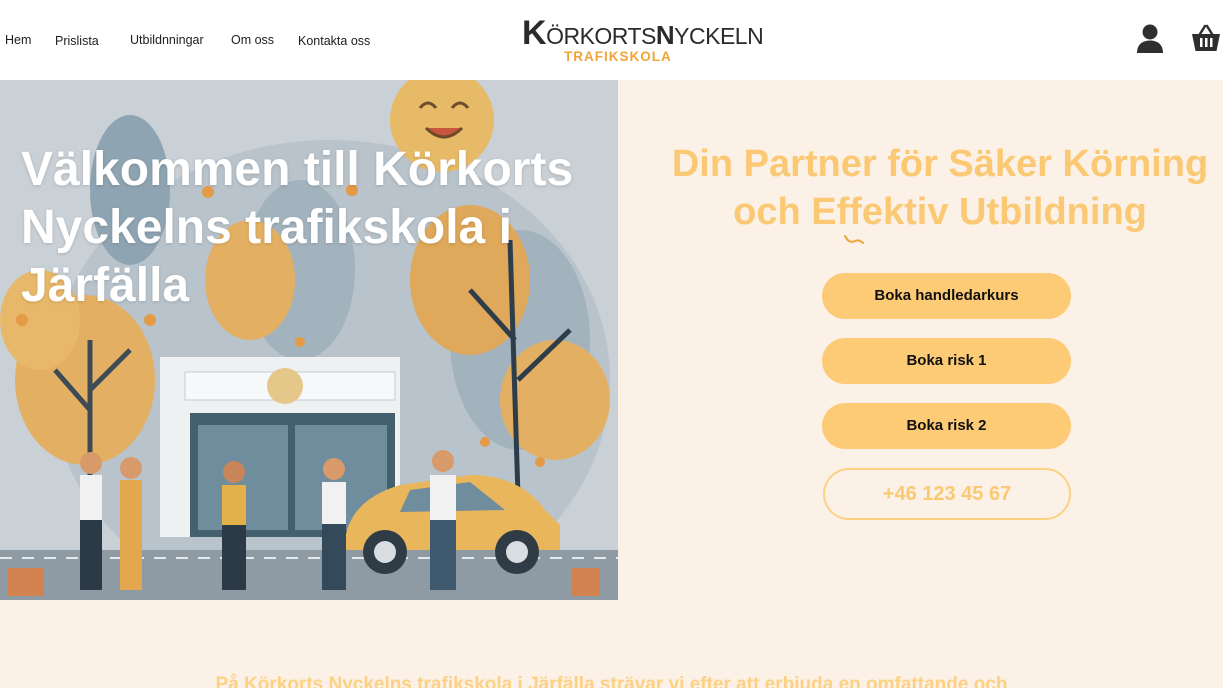 The image size is (1223, 688). What do you see at coordinates (946, 296) in the screenshot?
I see `boka-handledarkurs-button: Boka handledarkurs` at bounding box center [946, 296].